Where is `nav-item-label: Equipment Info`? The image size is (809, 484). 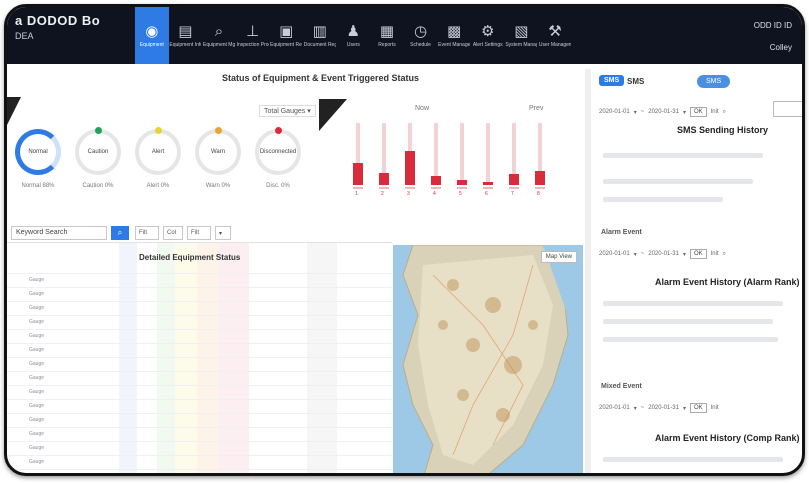
nav-item-label: Equipment Info is located at coordinates (185, 45).